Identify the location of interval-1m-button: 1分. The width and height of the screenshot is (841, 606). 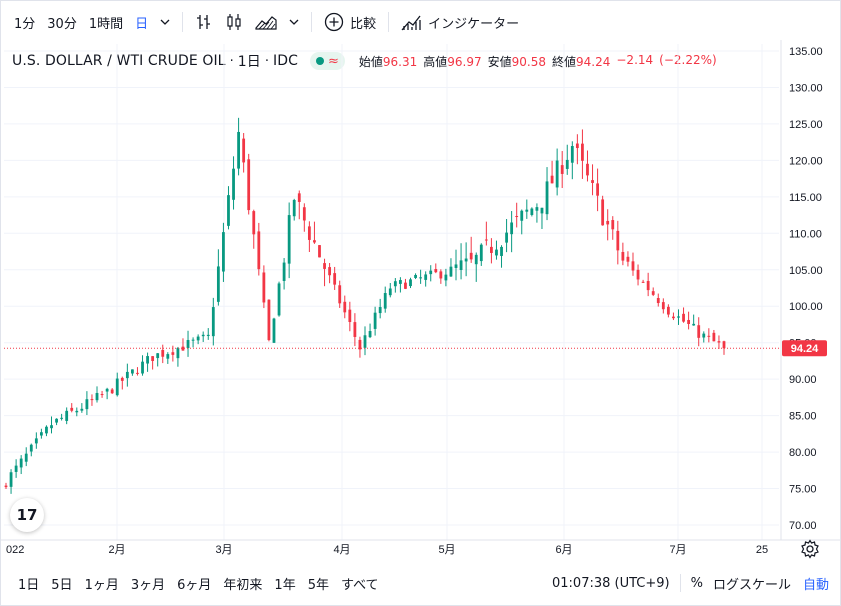
(24, 22).